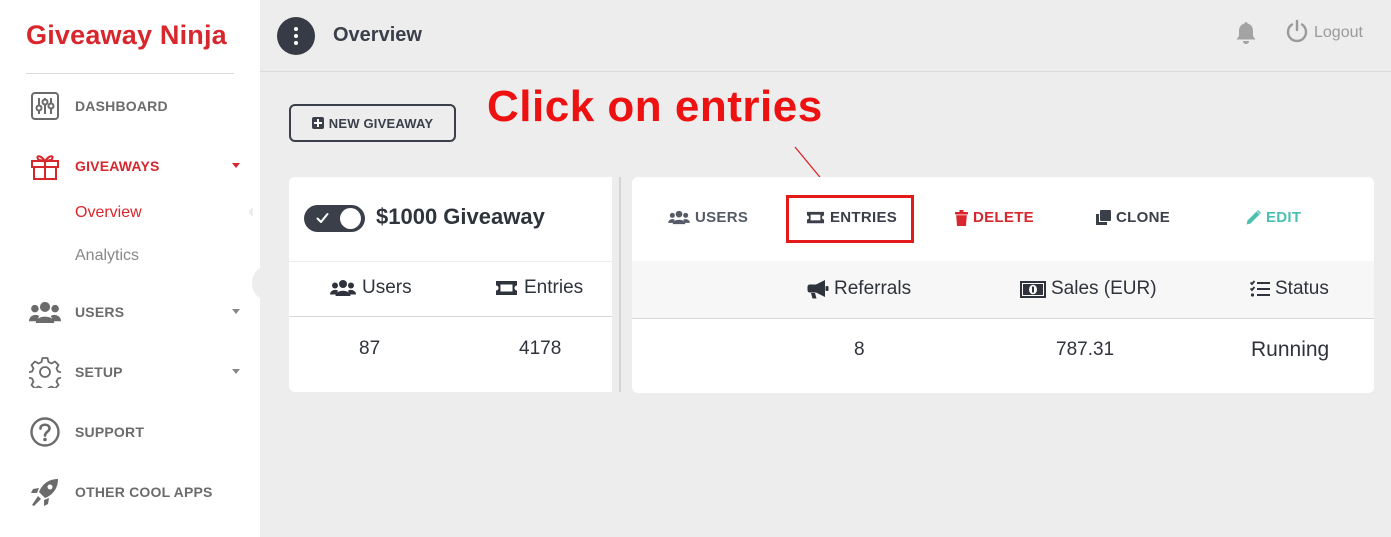  I want to click on giveaway-summary-card: $1000 Giveaway Users Entries 87 4178, so click(450, 284).